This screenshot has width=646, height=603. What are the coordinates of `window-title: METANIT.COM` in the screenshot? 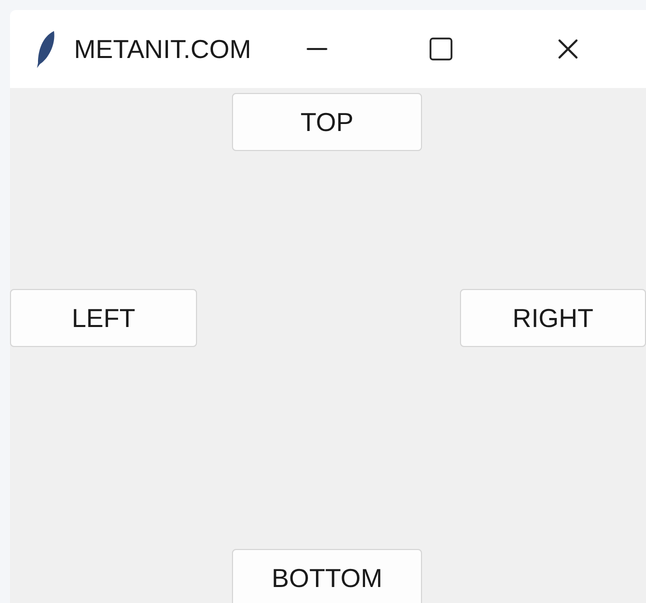 It's located at (163, 49).